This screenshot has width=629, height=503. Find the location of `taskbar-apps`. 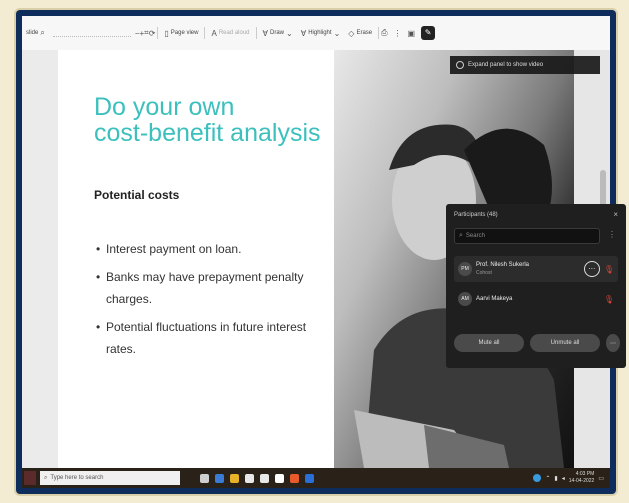

taskbar-apps is located at coordinates (257, 478).